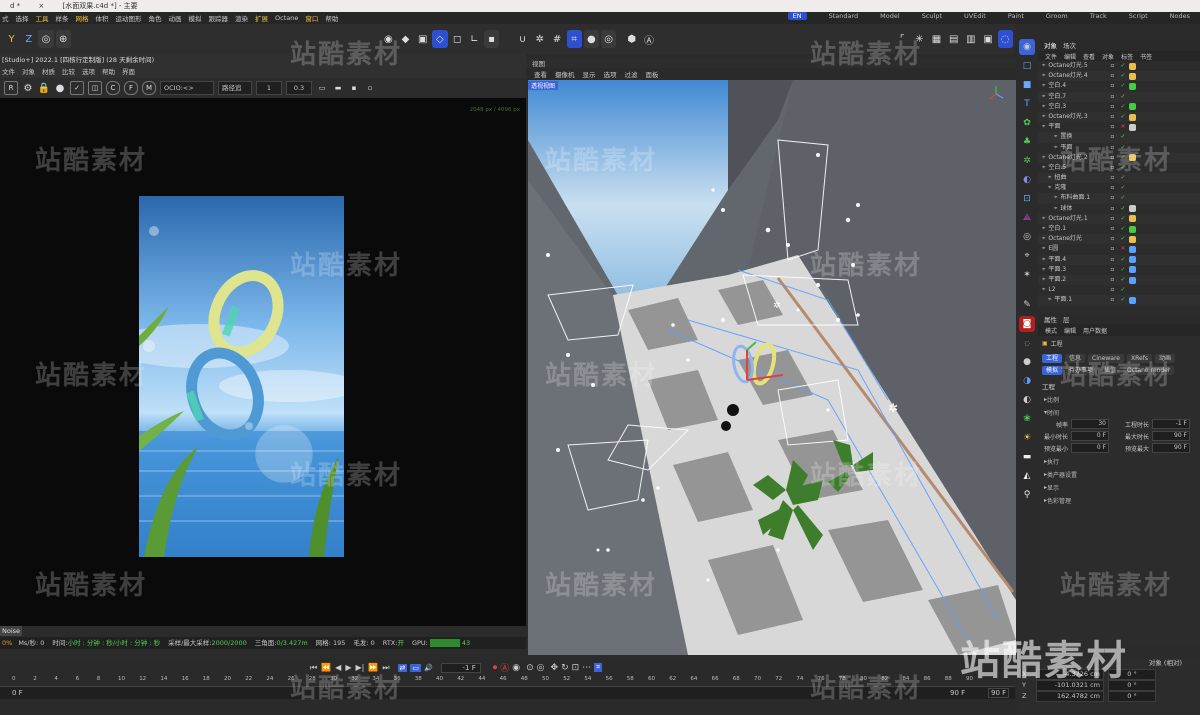 The height and width of the screenshot is (715, 1200). What do you see at coordinates (1171, 436) in the screenshot?
I see `field-input: 90 F` at bounding box center [1171, 436].